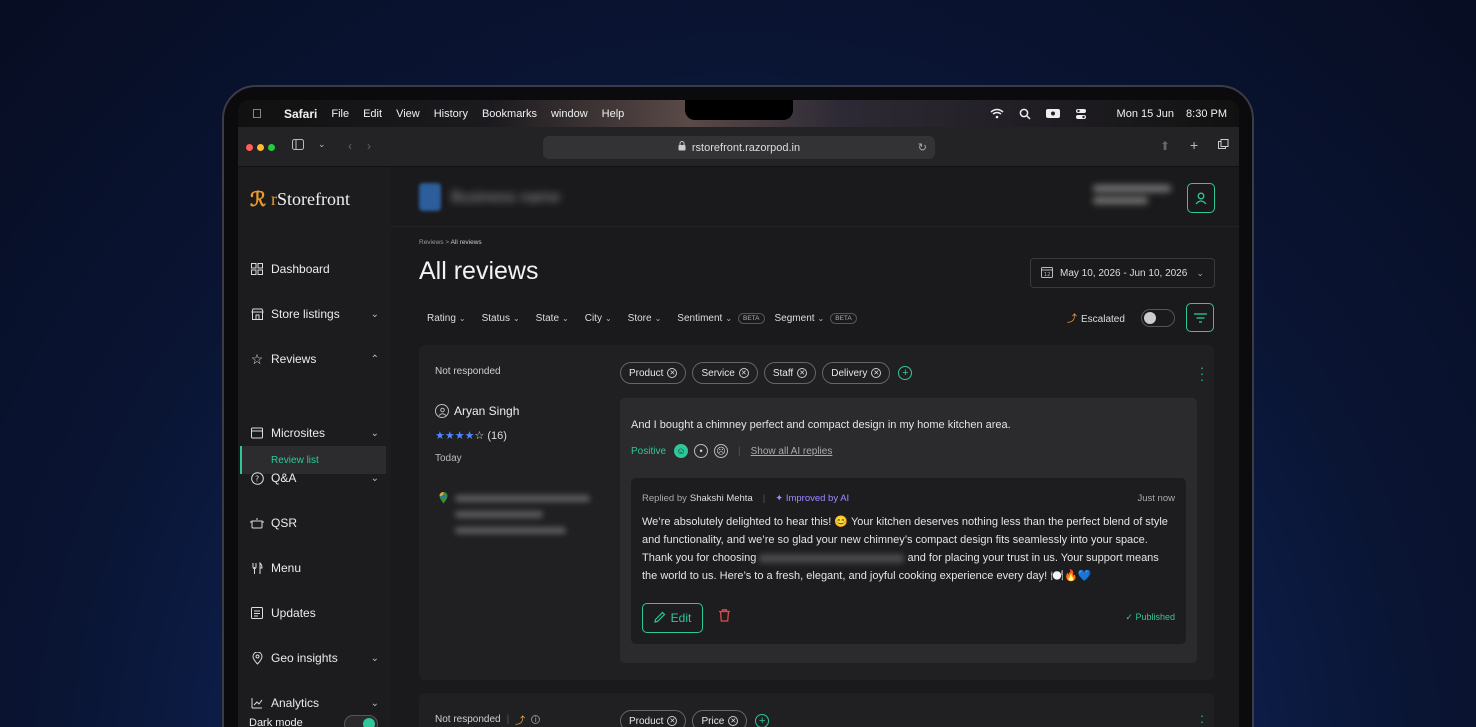 The height and width of the screenshot is (727, 1476). What do you see at coordinates (314, 658) in the screenshot?
I see `sidebar-item-geo-insights: Geo insights ⌄` at bounding box center [314, 658].